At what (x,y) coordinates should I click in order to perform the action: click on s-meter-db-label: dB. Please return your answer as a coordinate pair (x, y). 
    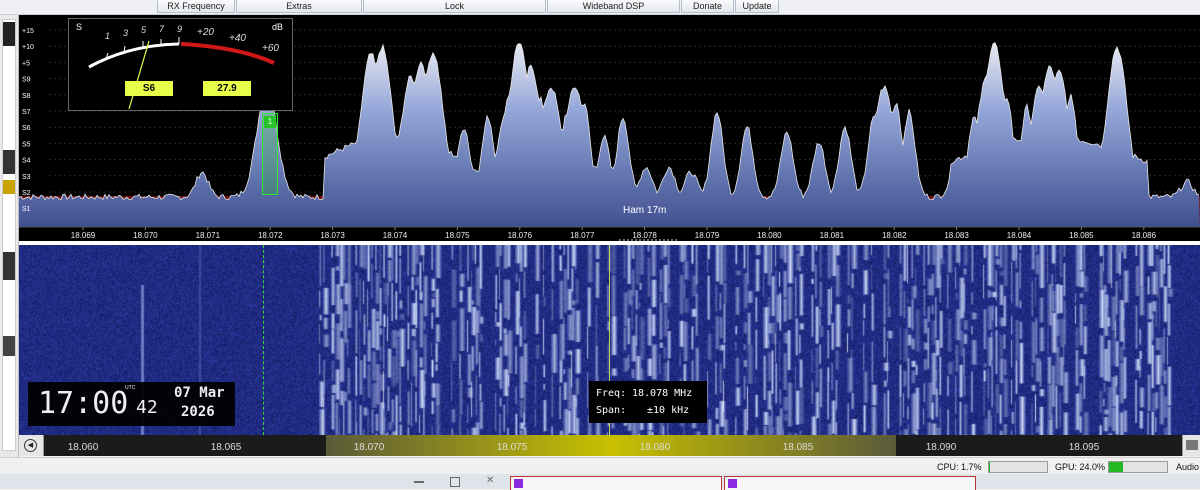
    Looking at the image, I should click on (278, 27).